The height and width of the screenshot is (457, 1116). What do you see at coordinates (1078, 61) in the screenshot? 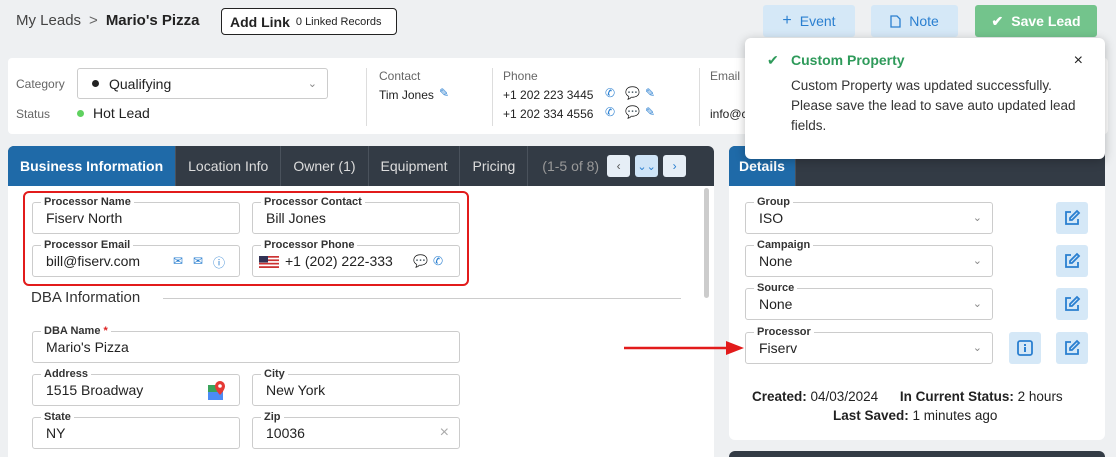
I see `close-icon: ×` at bounding box center [1078, 61].